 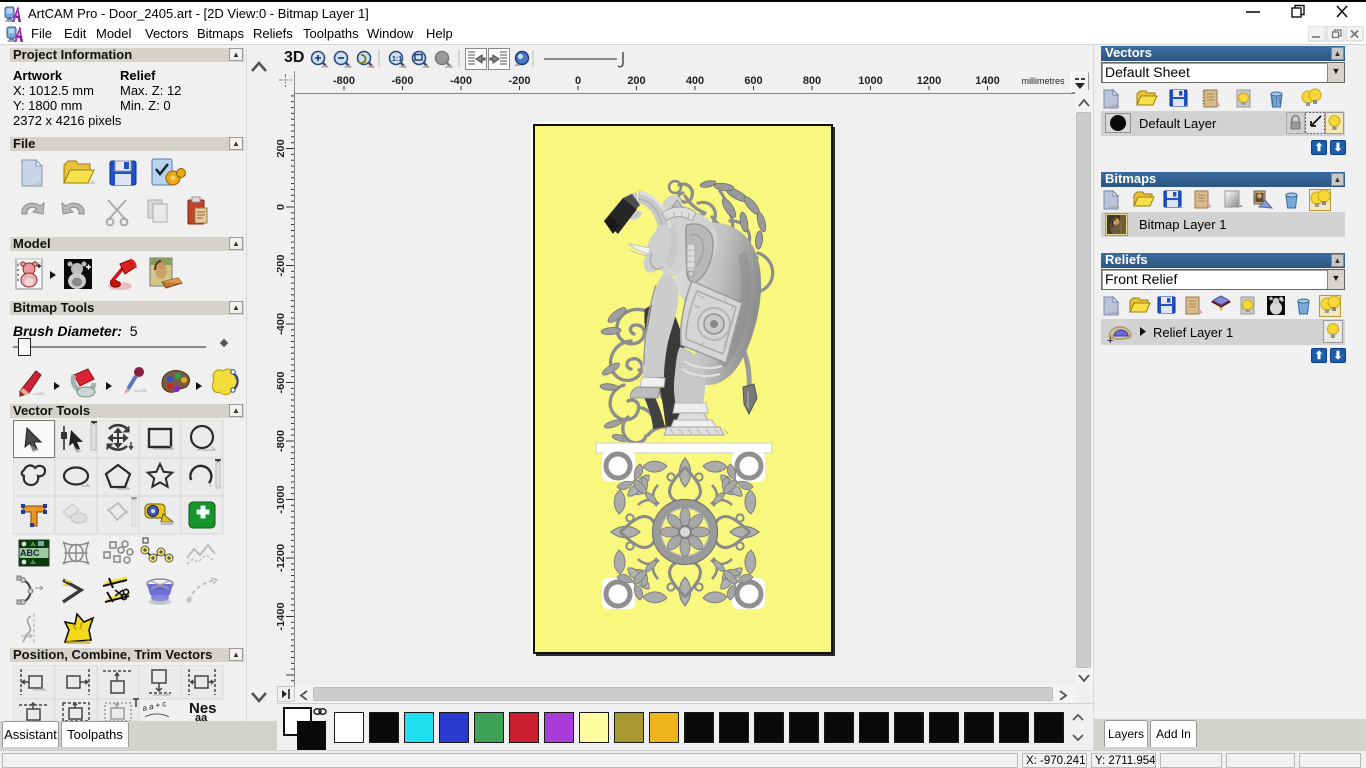 What do you see at coordinates (30, 553) in the screenshot?
I see `svg-text: ABC` at bounding box center [30, 553].